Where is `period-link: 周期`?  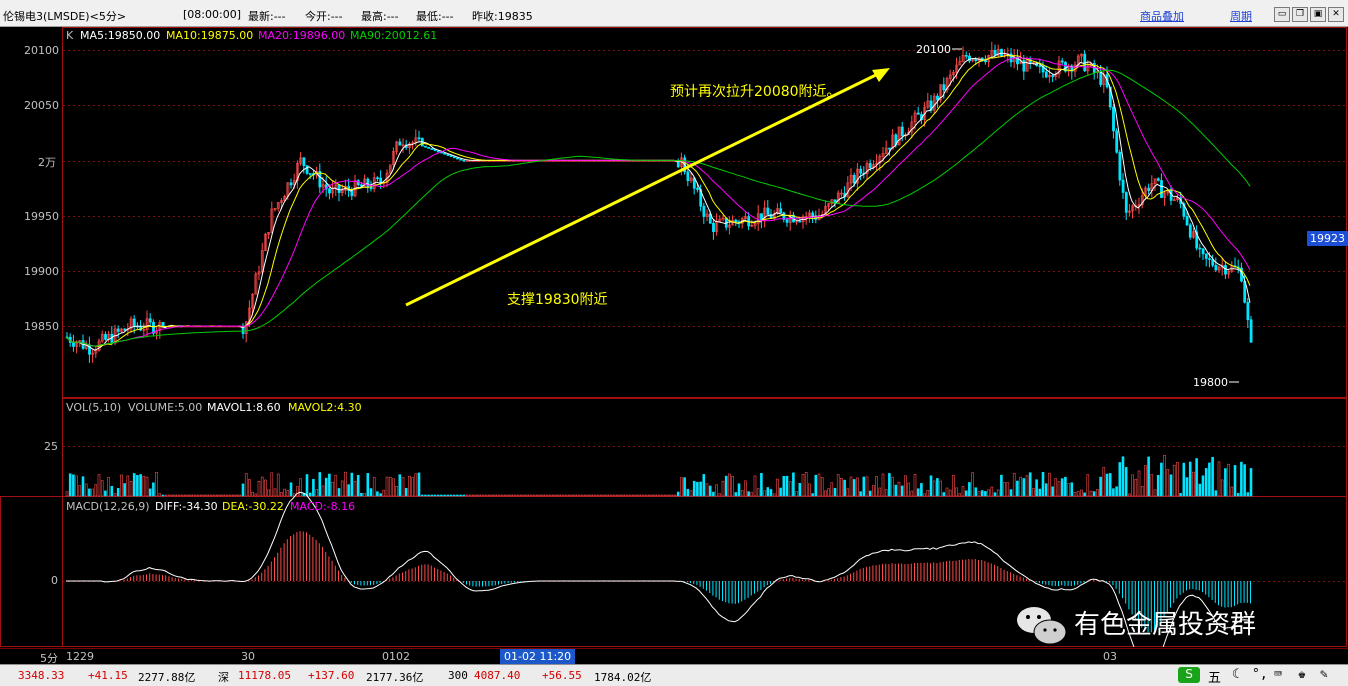
period-link: 周期 is located at coordinates (1241, 16).